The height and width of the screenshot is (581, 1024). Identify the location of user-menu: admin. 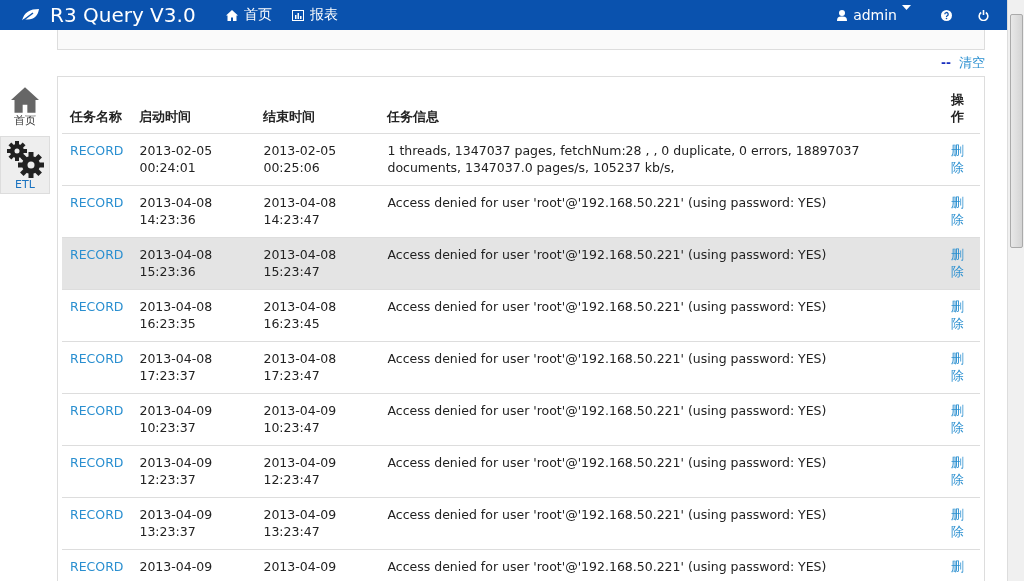
(867, 15).